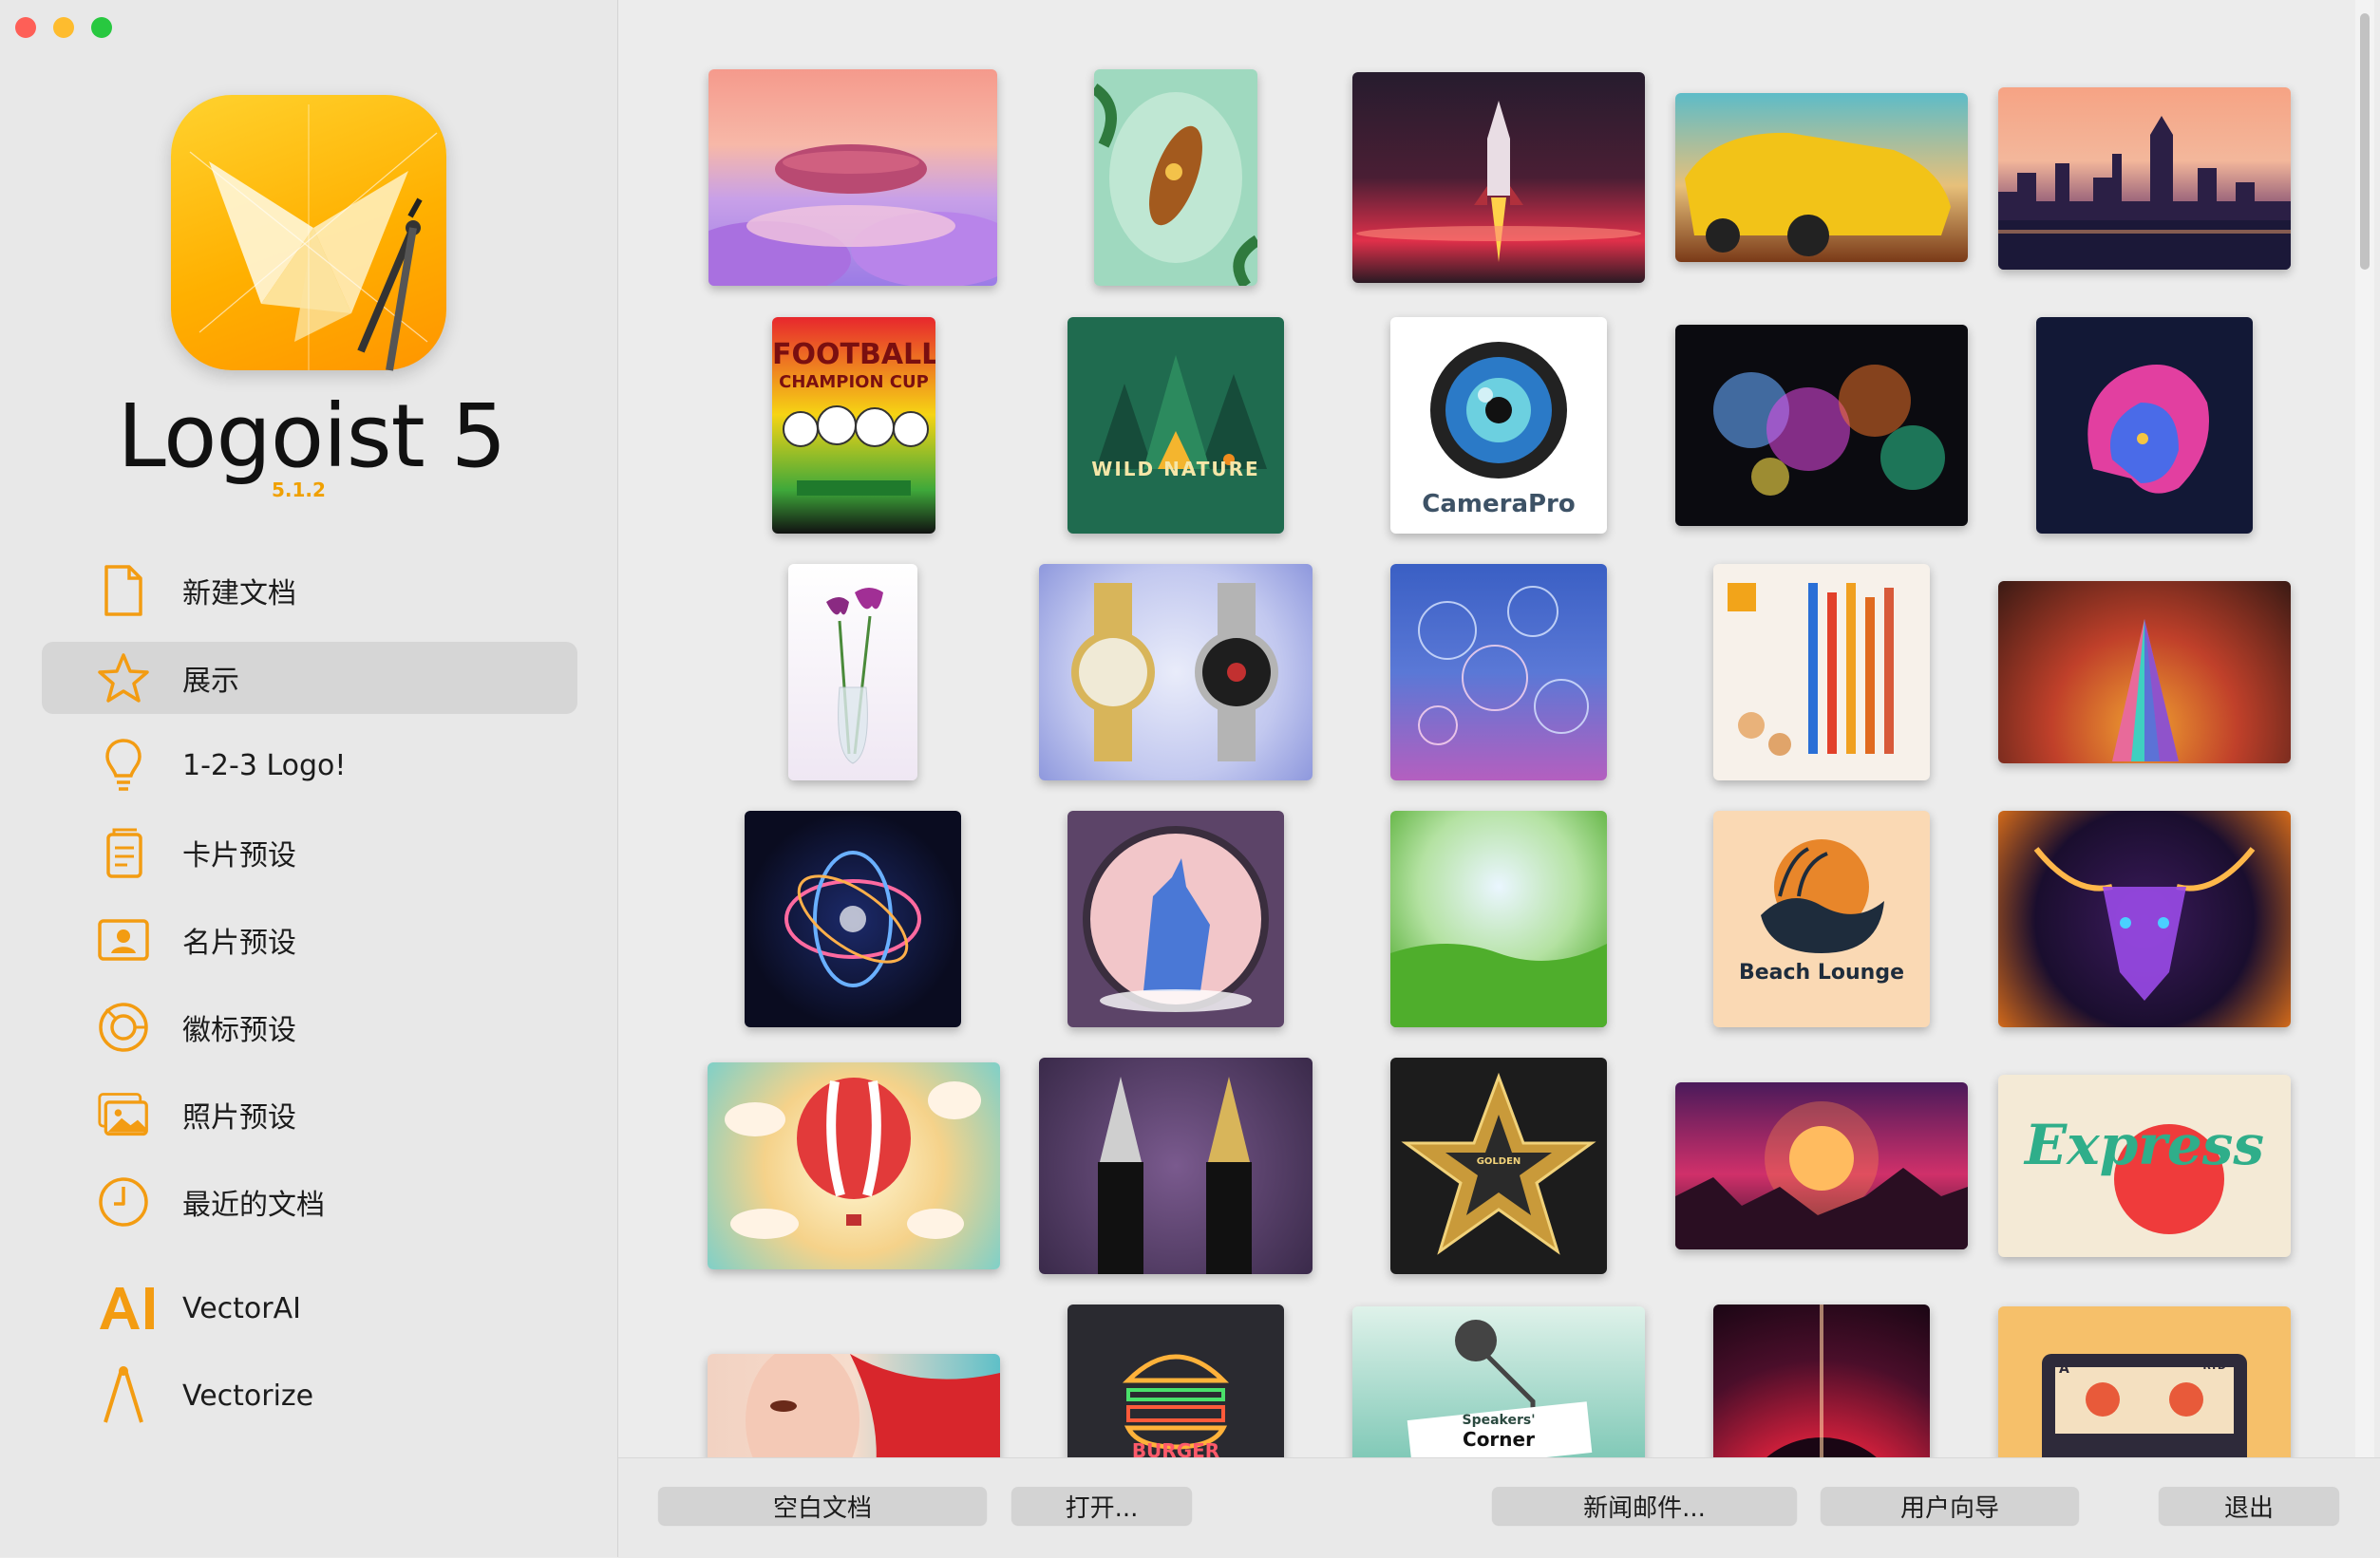 The width and height of the screenshot is (2380, 1558). Describe the element at coordinates (123, 852) in the screenshot. I see `card-icon` at that location.